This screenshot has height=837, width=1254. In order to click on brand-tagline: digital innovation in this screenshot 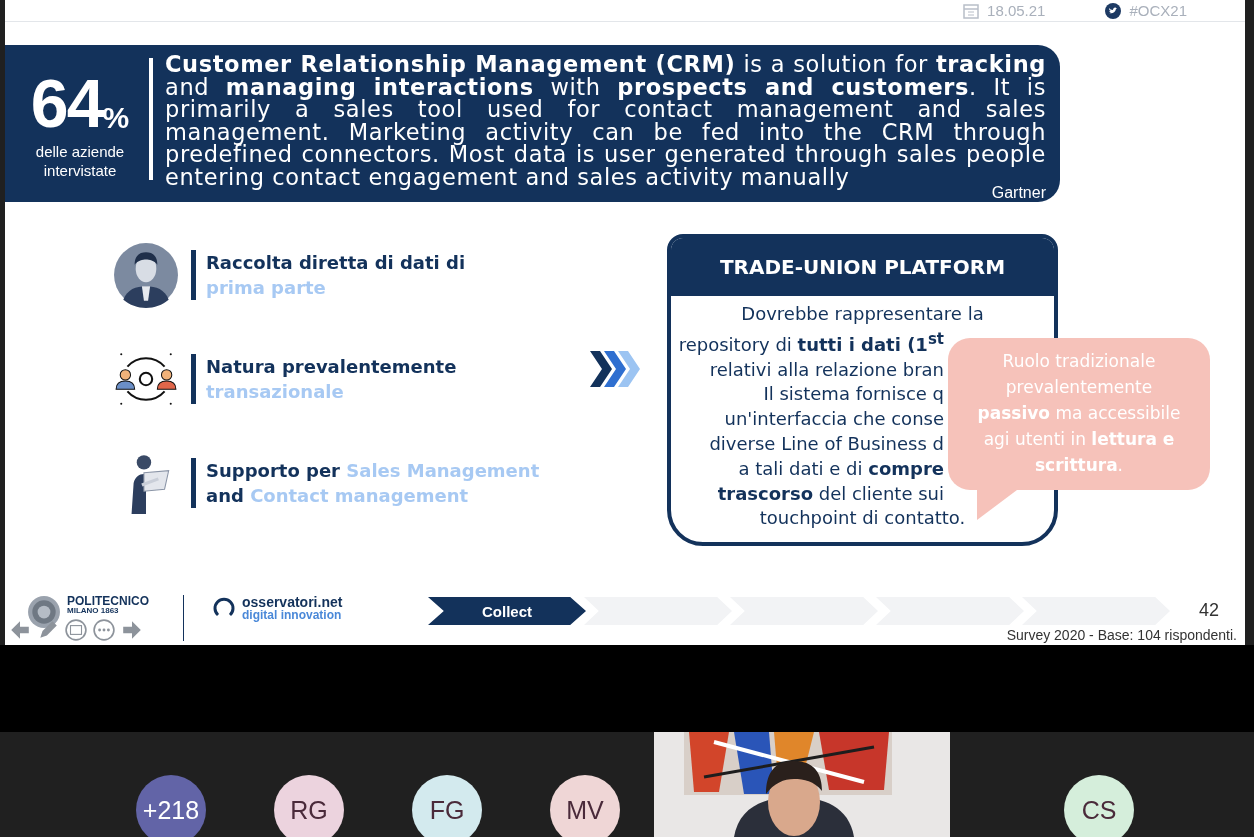, I will do `click(292, 615)`.